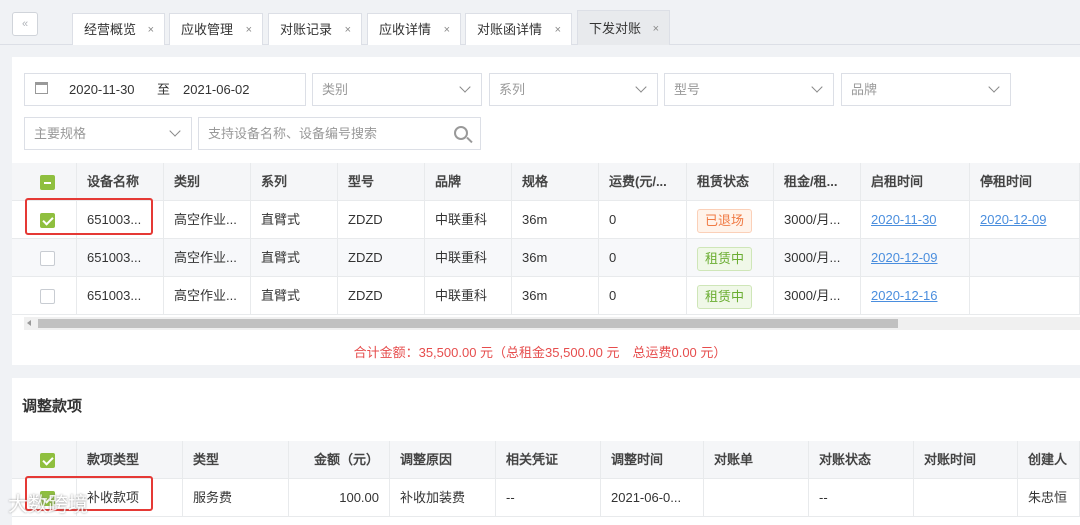 Image resolution: width=1080 pixels, height=525 pixels. What do you see at coordinates (904, 219) in the screenshot?
I see `start-date-link: 2020-11-30` at bounding box center [904, 219].